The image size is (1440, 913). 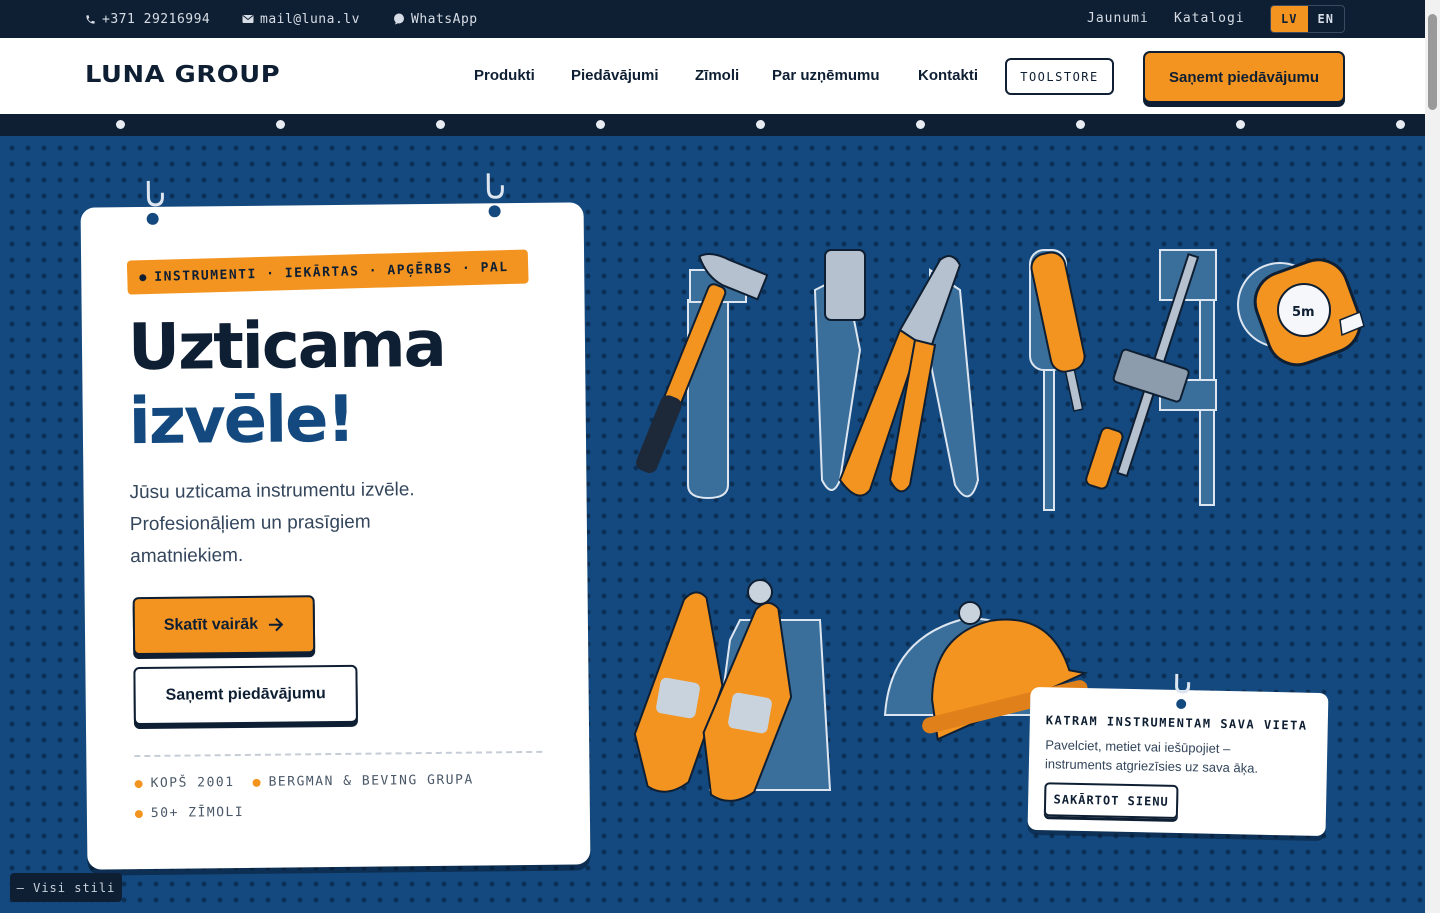 I want to click on nav-contacts: Kontakti, so click(x=948, y=75).